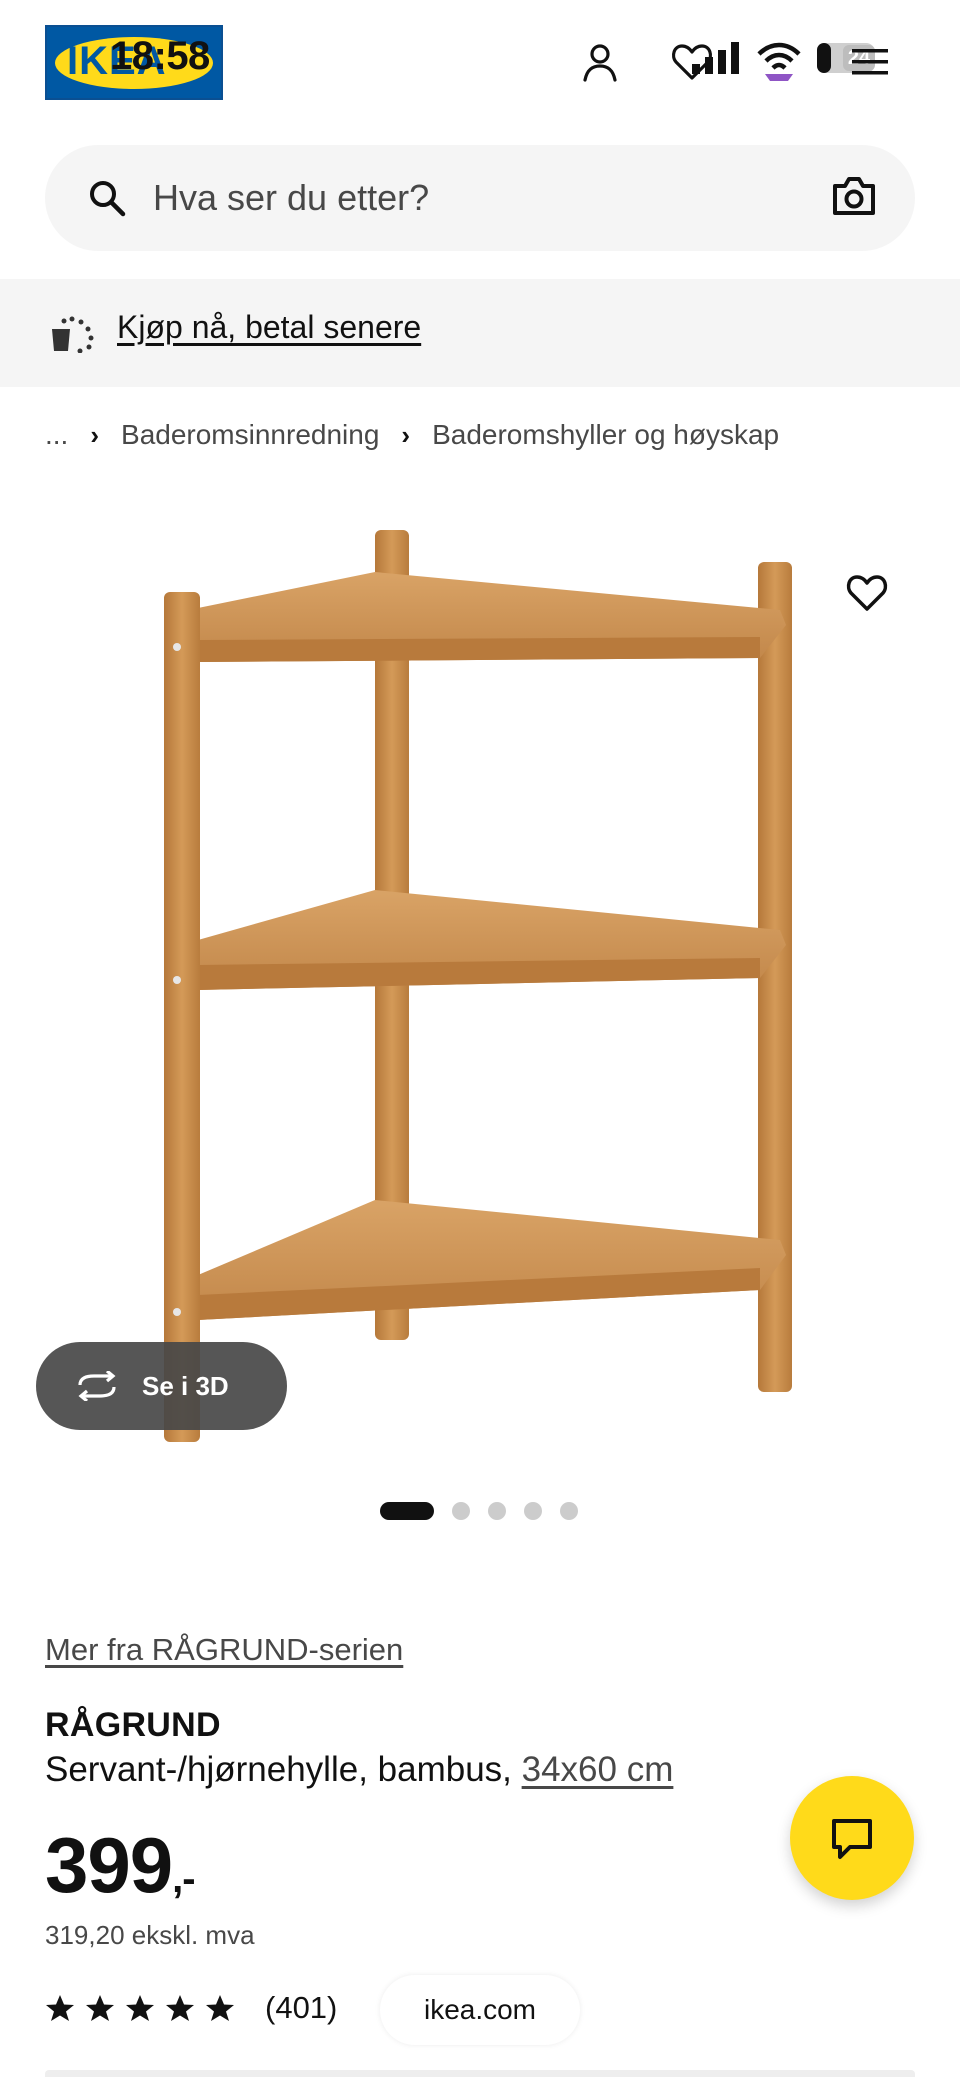 The width and height of the screenshot is (960, 2077). What do you see at coordinates (133, 1725) in the screenshot?
I see `product-name: RÅGRUND` at bounding box center [133, 1725].